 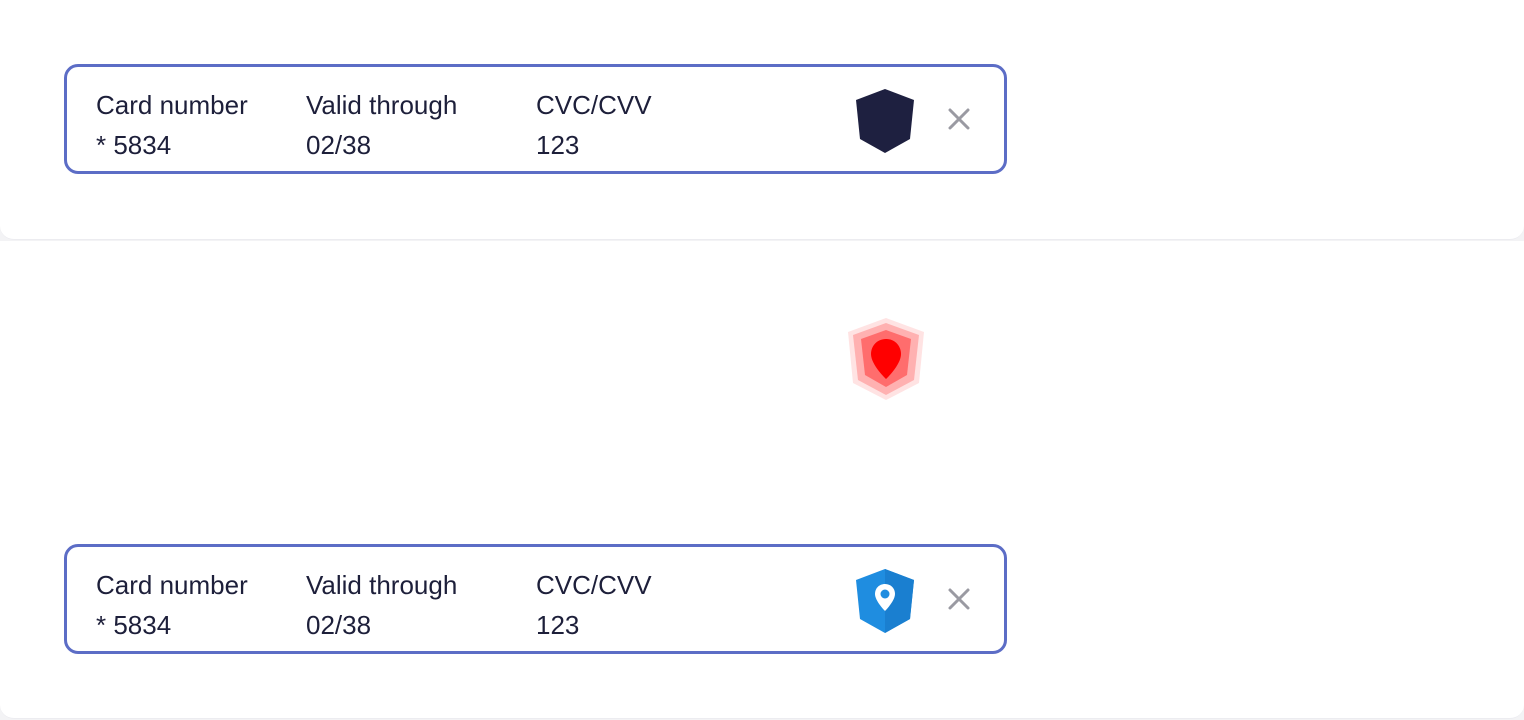 What do you see at coordinates (885, 601) in the screenshot?
I see `location-shield-icon` at bounding box center [885, 601].